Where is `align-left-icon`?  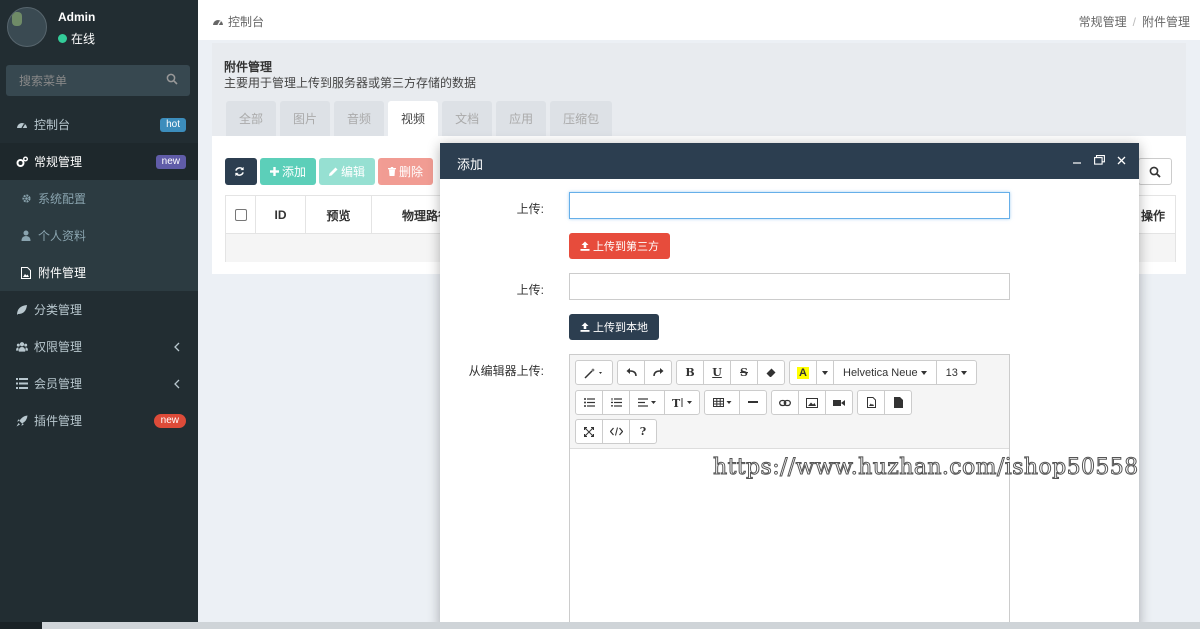 align-left-icon is located at coordinates (647, 402).